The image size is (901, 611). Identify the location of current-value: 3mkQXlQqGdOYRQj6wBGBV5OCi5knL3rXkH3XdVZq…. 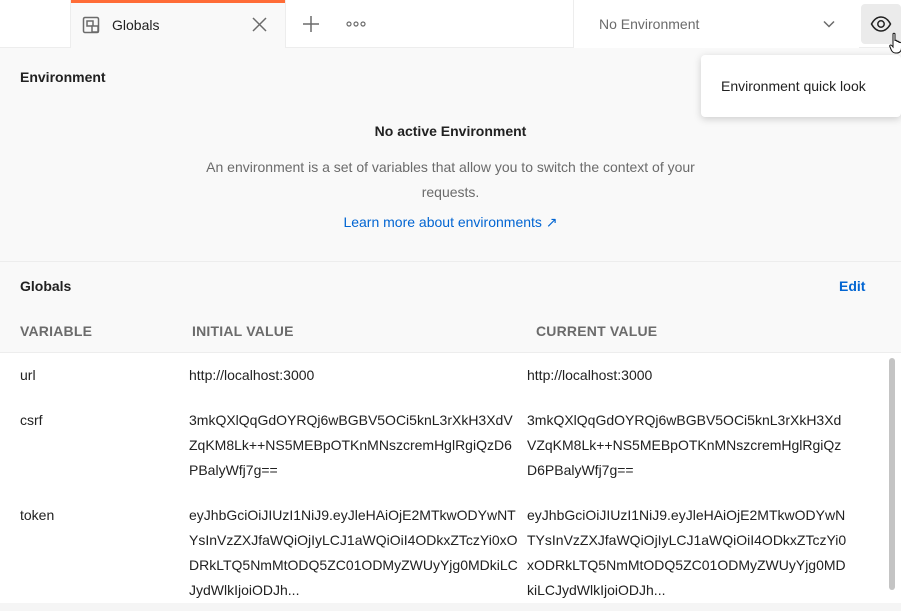
(684, 445).